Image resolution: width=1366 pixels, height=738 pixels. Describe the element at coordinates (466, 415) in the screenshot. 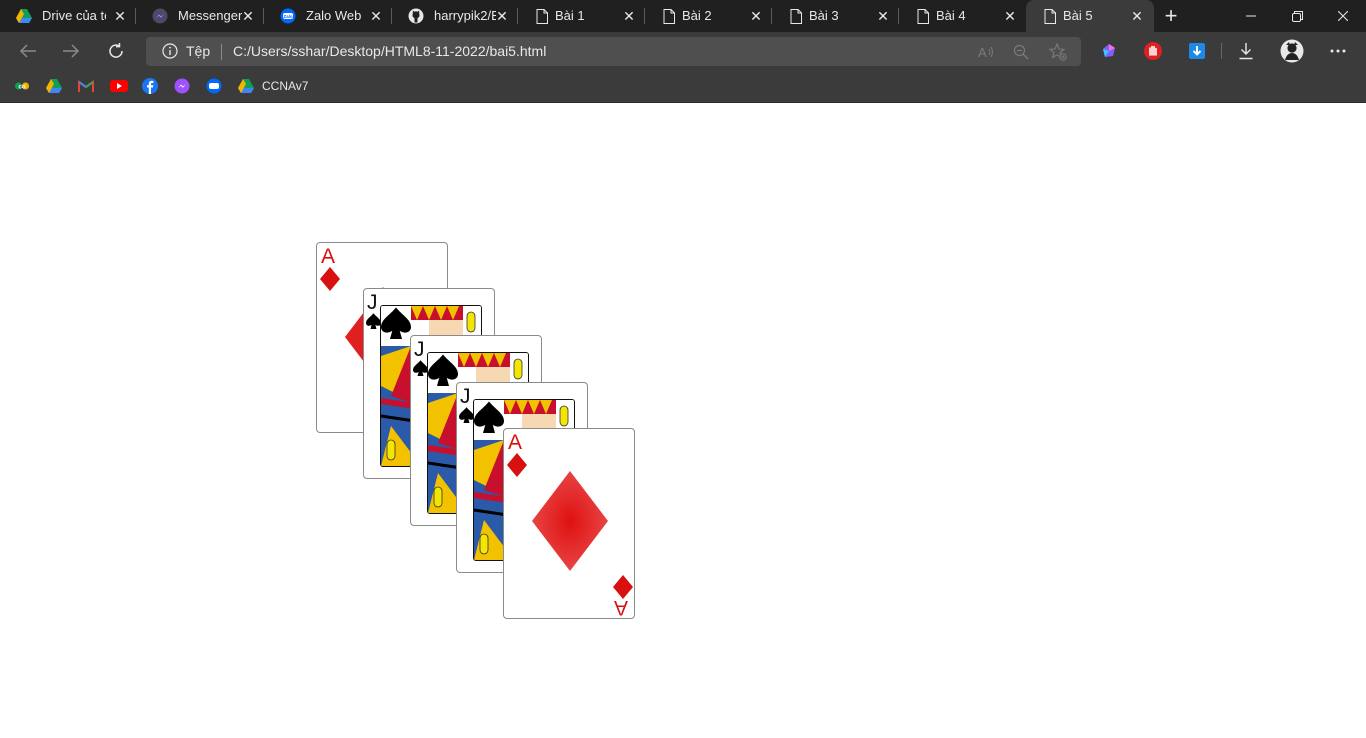

I see `spade-suit-icon` at that location.